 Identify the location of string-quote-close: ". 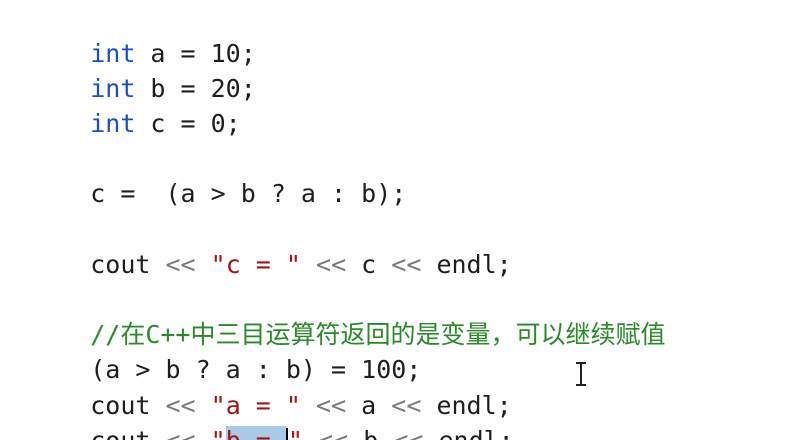
(295, 433).